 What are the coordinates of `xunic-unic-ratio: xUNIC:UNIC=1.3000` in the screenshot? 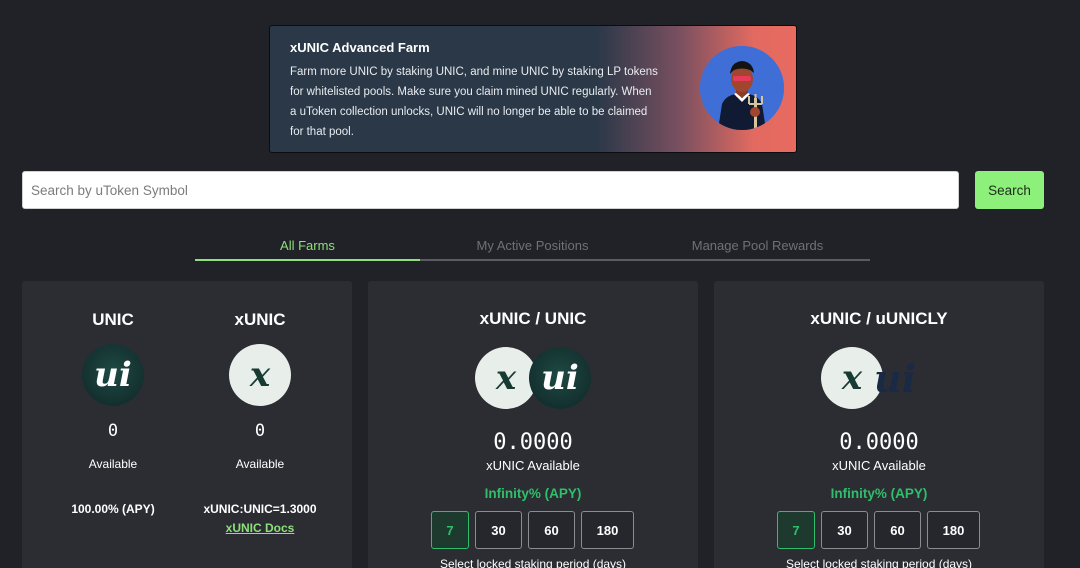 It's located at (260, 509).